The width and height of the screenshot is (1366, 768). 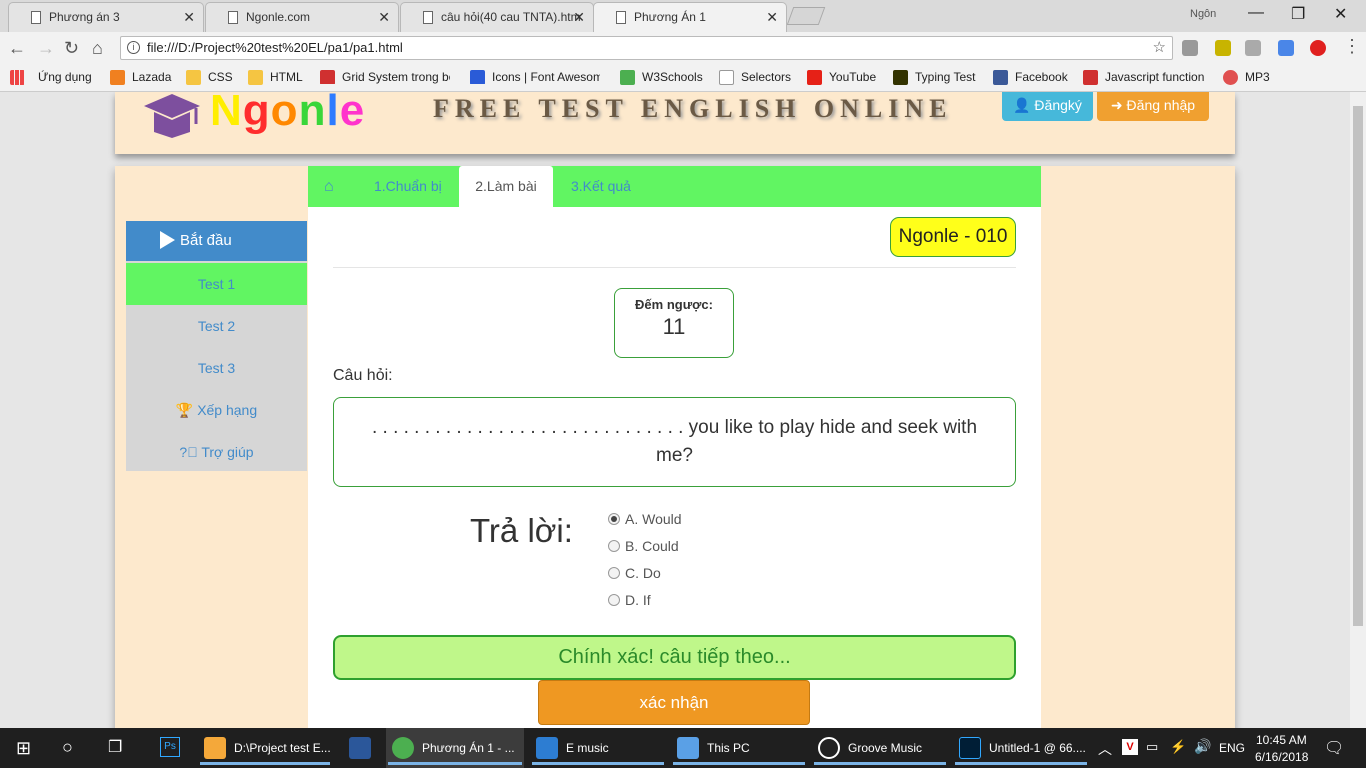 What do you see at coordinates (216, 326) in the screenshot?
I see `sidebar-item-test-2: Test 2` at bounding box center [216, 326].